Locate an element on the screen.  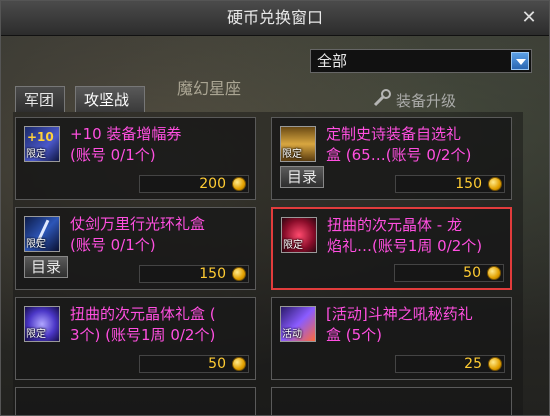
title-bar: 硬币兑换窗口 ✕ is located at coordinates (275, 18).